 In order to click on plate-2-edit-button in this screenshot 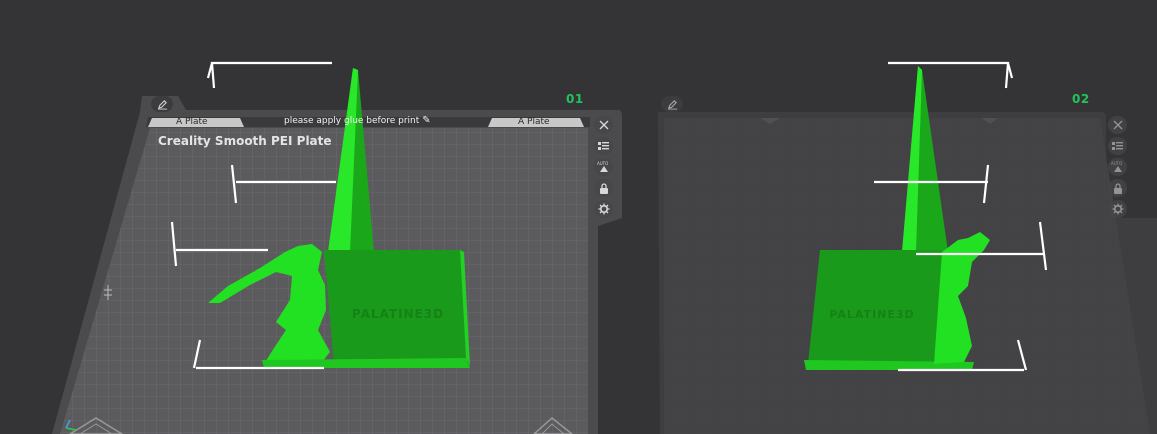, I will do `click(672, 104)`.